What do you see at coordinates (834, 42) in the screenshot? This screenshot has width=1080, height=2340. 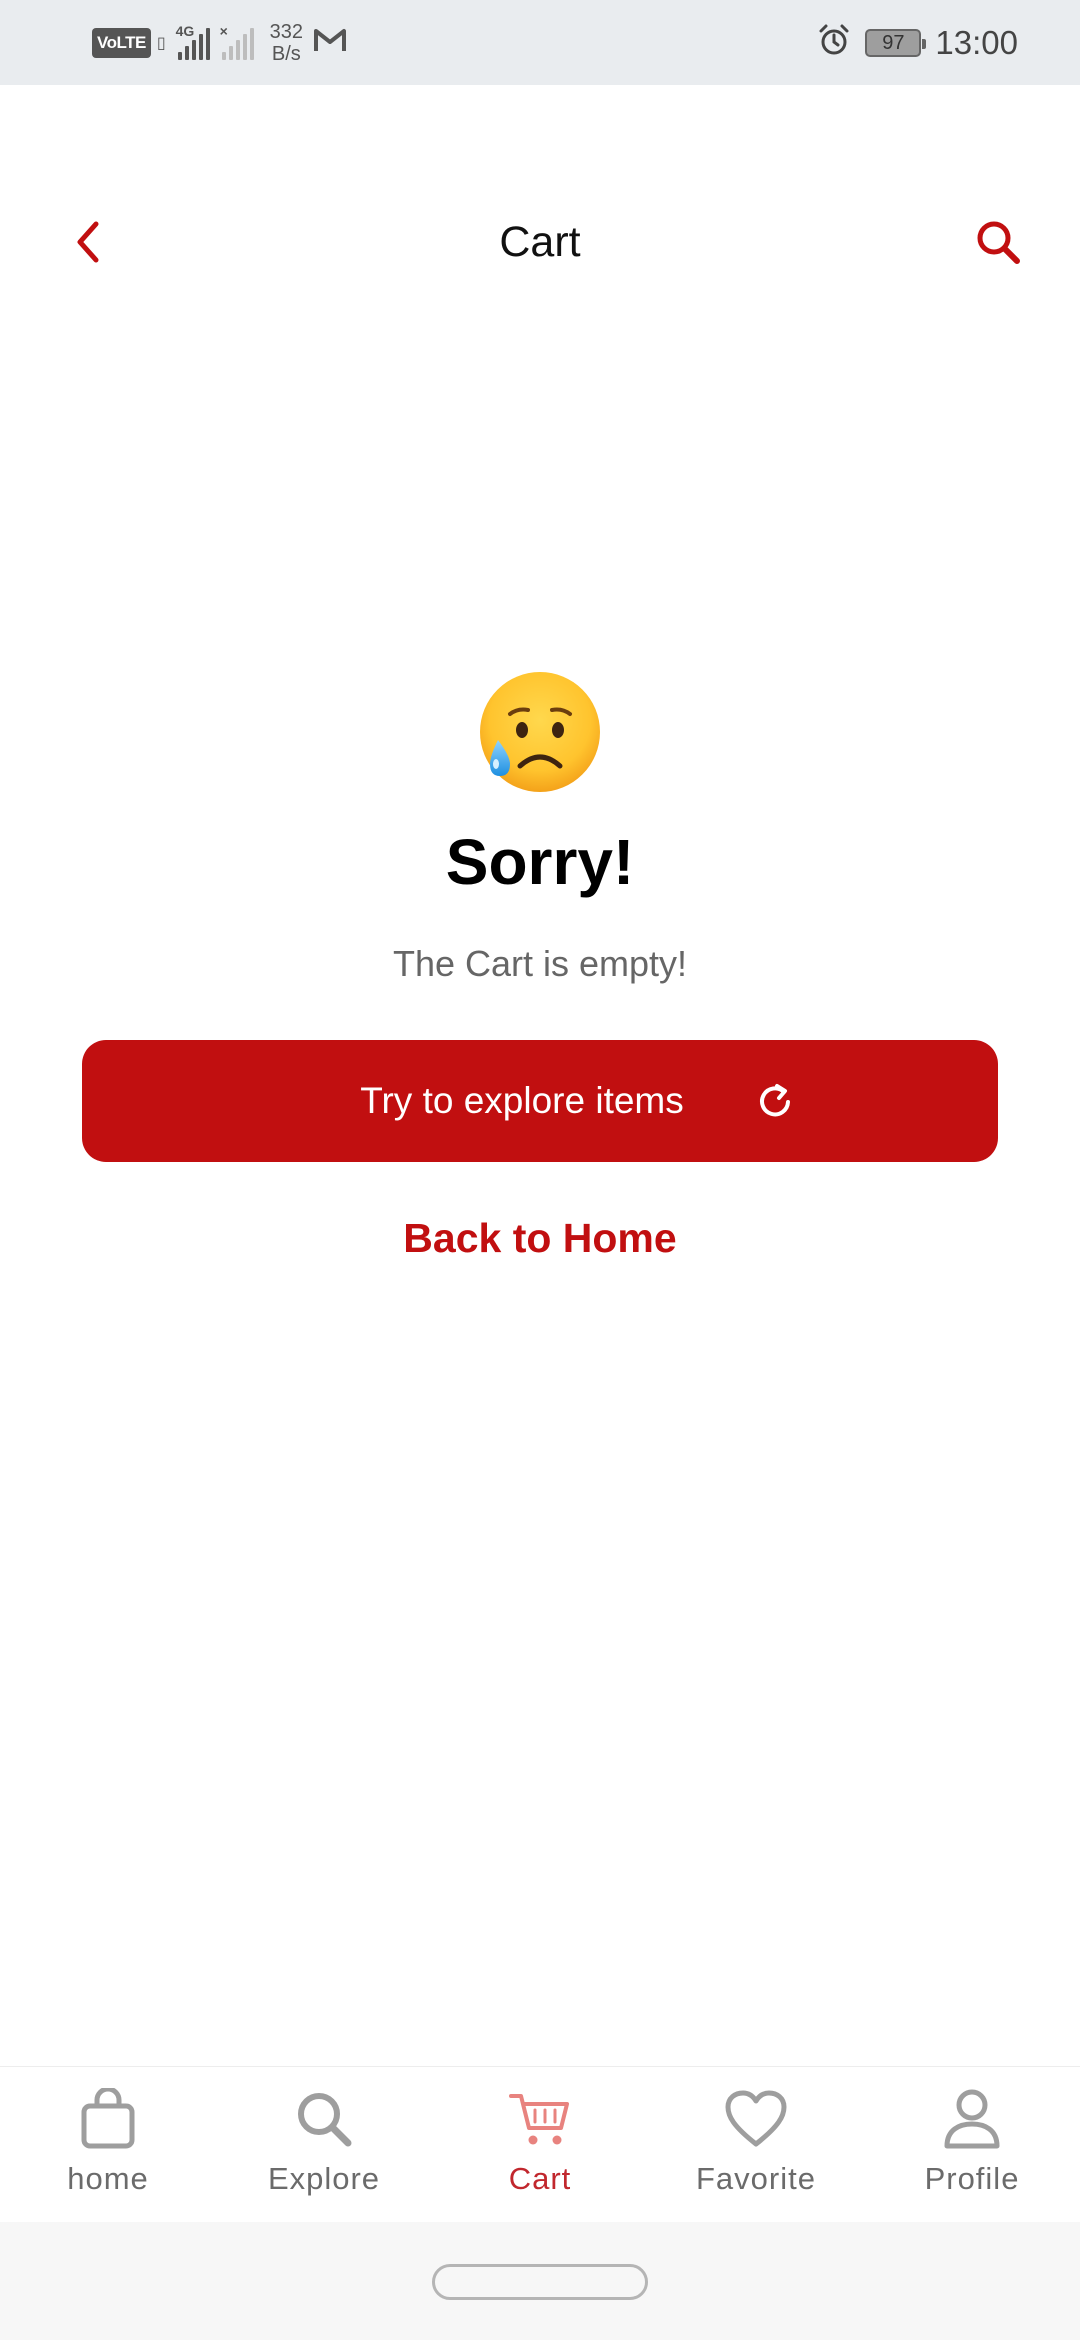 I see `alarm-icon` at bounding box center [834, 42].